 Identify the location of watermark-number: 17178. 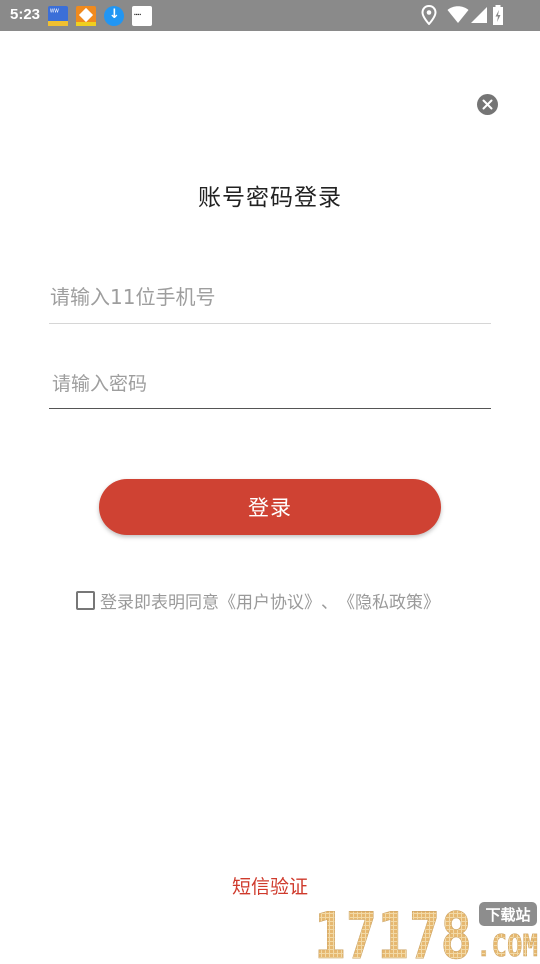
(393, 930).